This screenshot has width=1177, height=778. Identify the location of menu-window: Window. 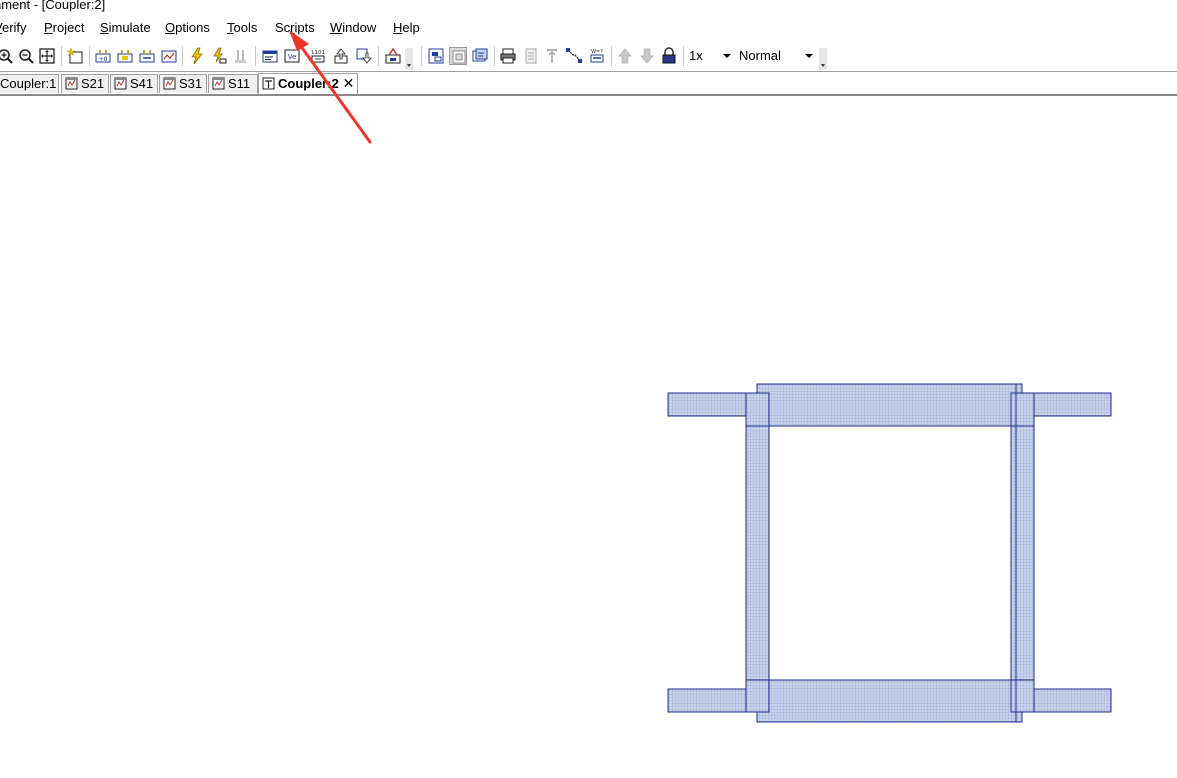
(353, 27).